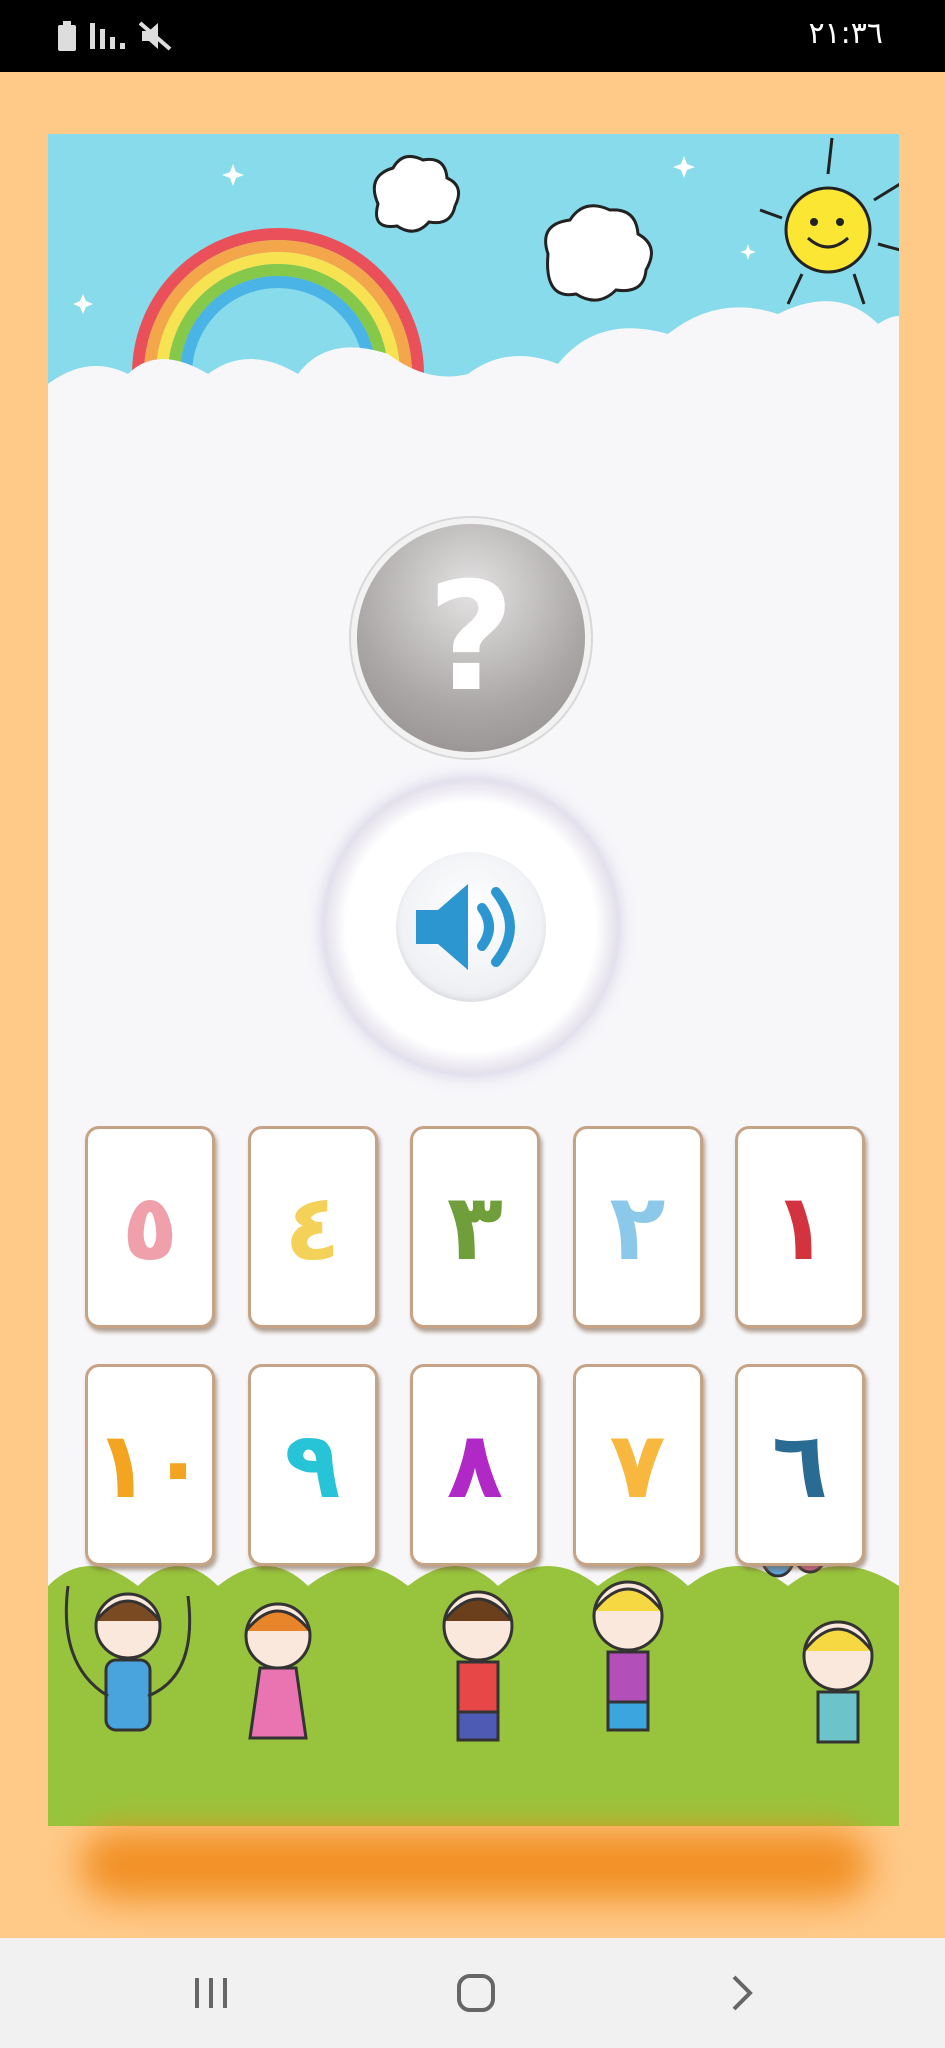 This screenshot has height=2048, width=945. I want to click on battery-icon, so click(67, 36).